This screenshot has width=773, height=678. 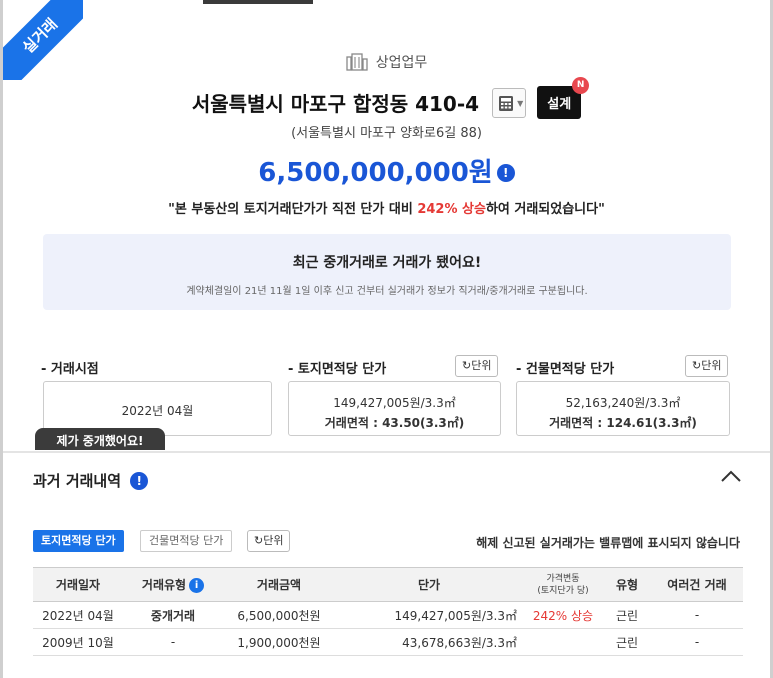 I want to click on quote-suffix: 하여 거래되었습니다", so click(x=545, y=209).